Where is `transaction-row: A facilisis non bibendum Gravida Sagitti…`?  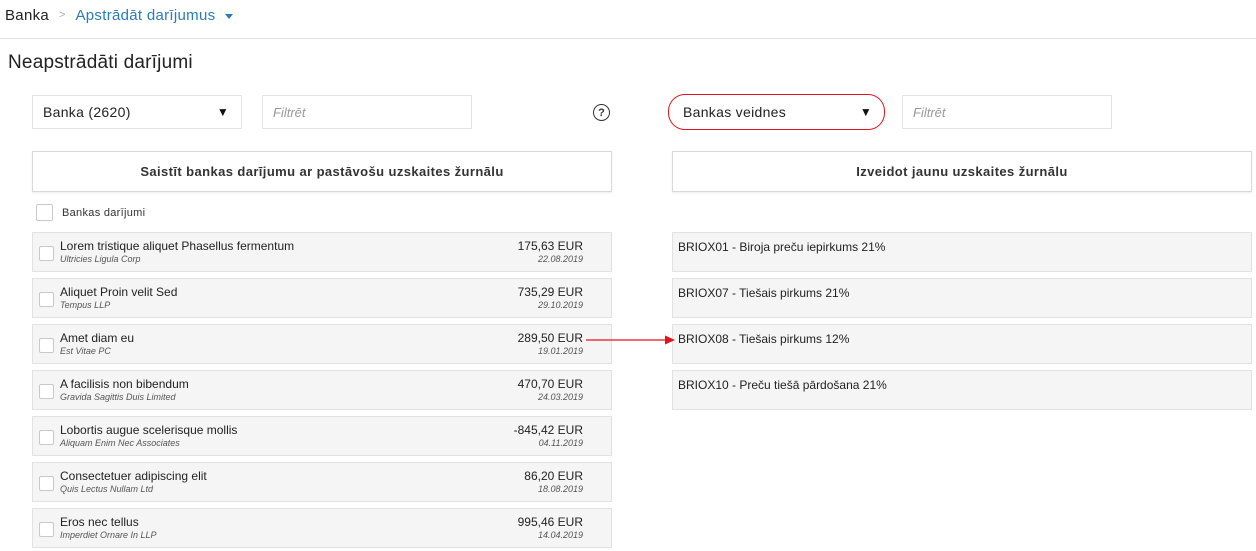
transaction-row: A facilisis non bibendum Gravida Sagitti… is located at coordinates (322, 390).